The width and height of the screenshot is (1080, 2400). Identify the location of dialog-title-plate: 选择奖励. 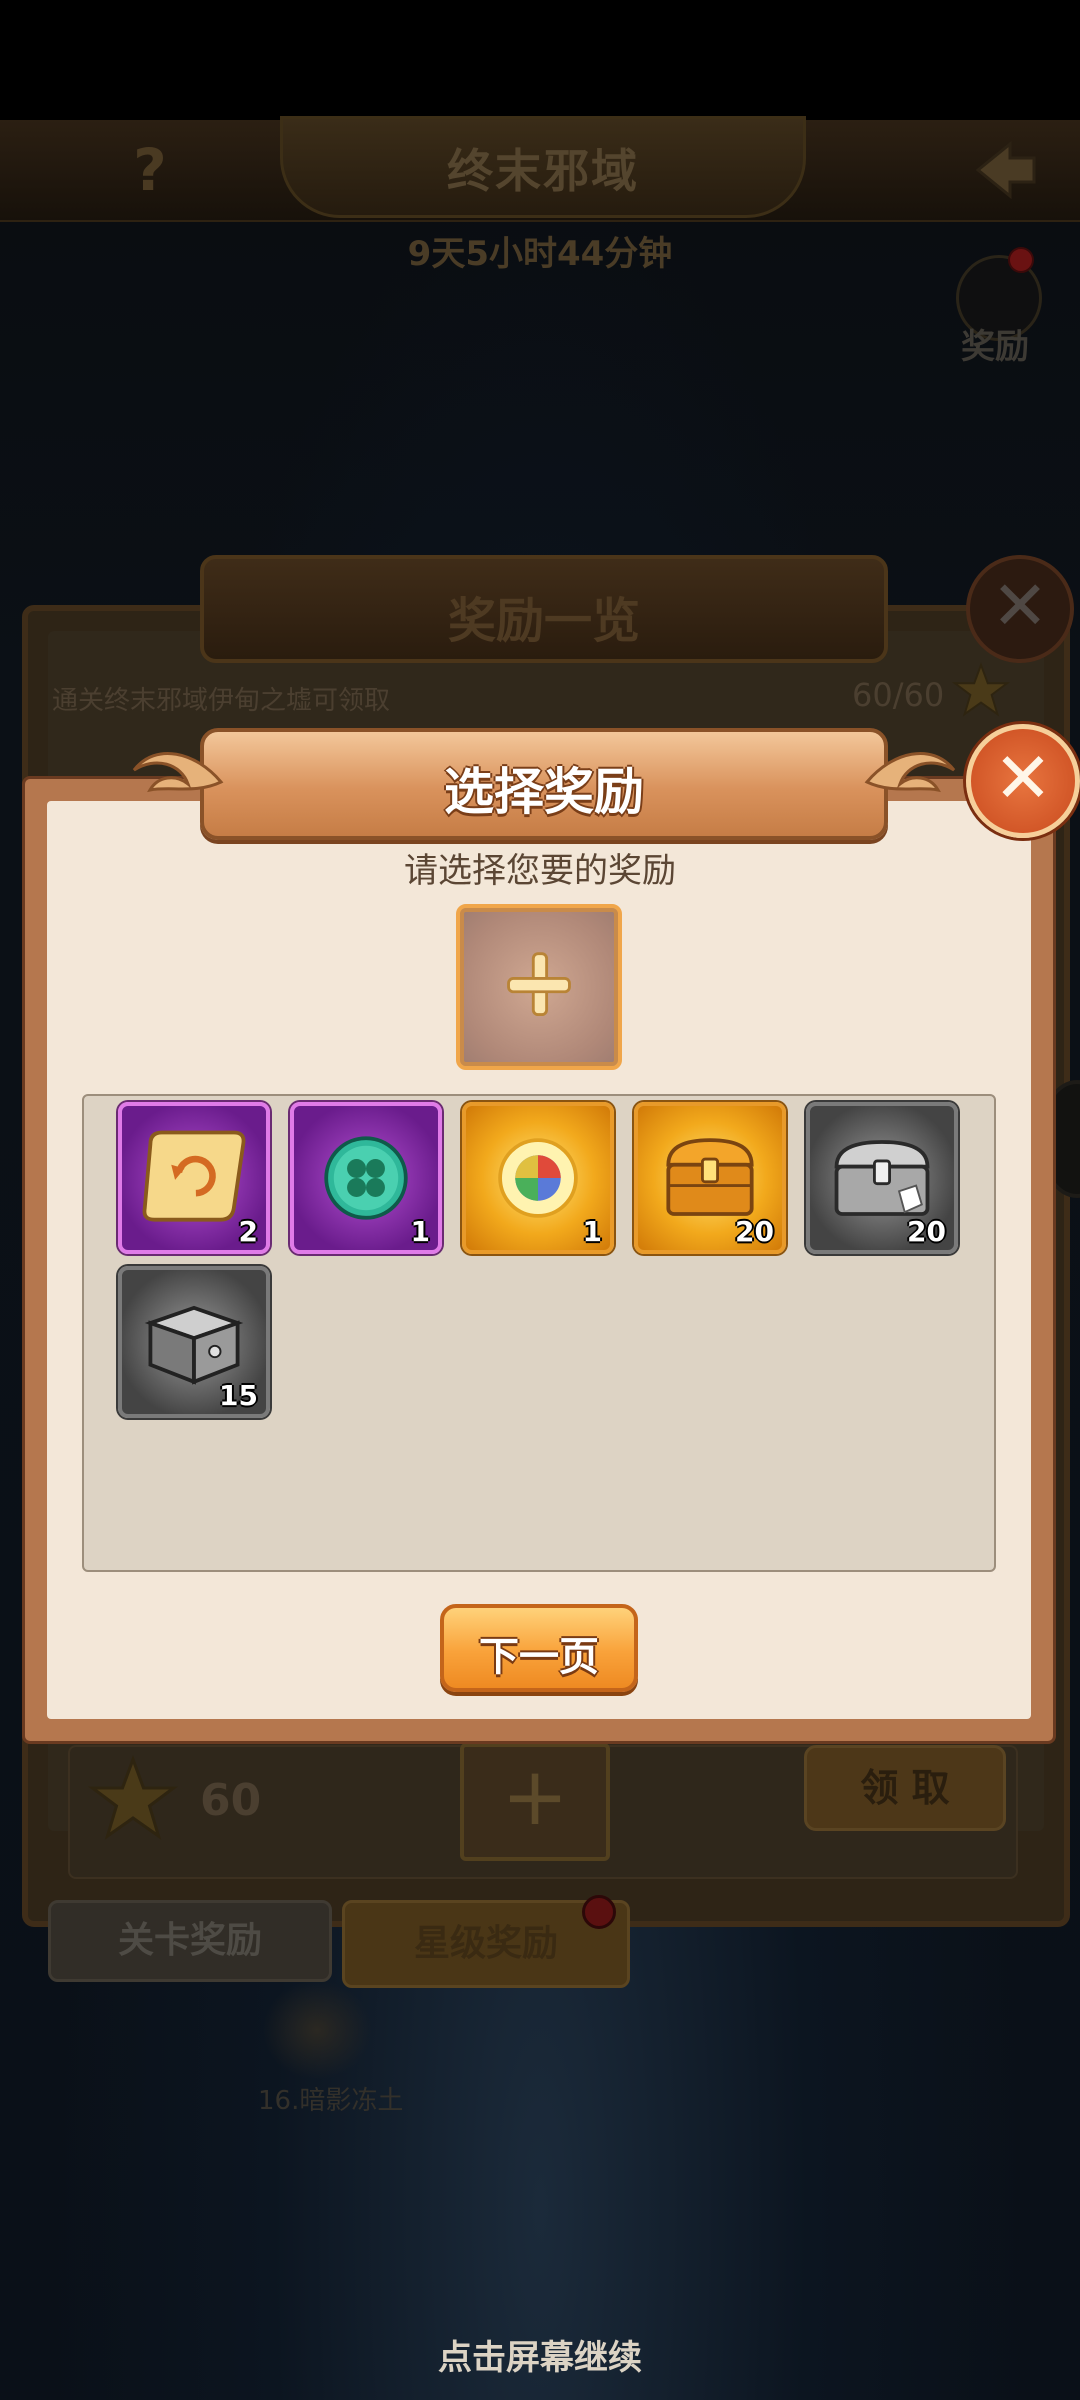
(544, 784).